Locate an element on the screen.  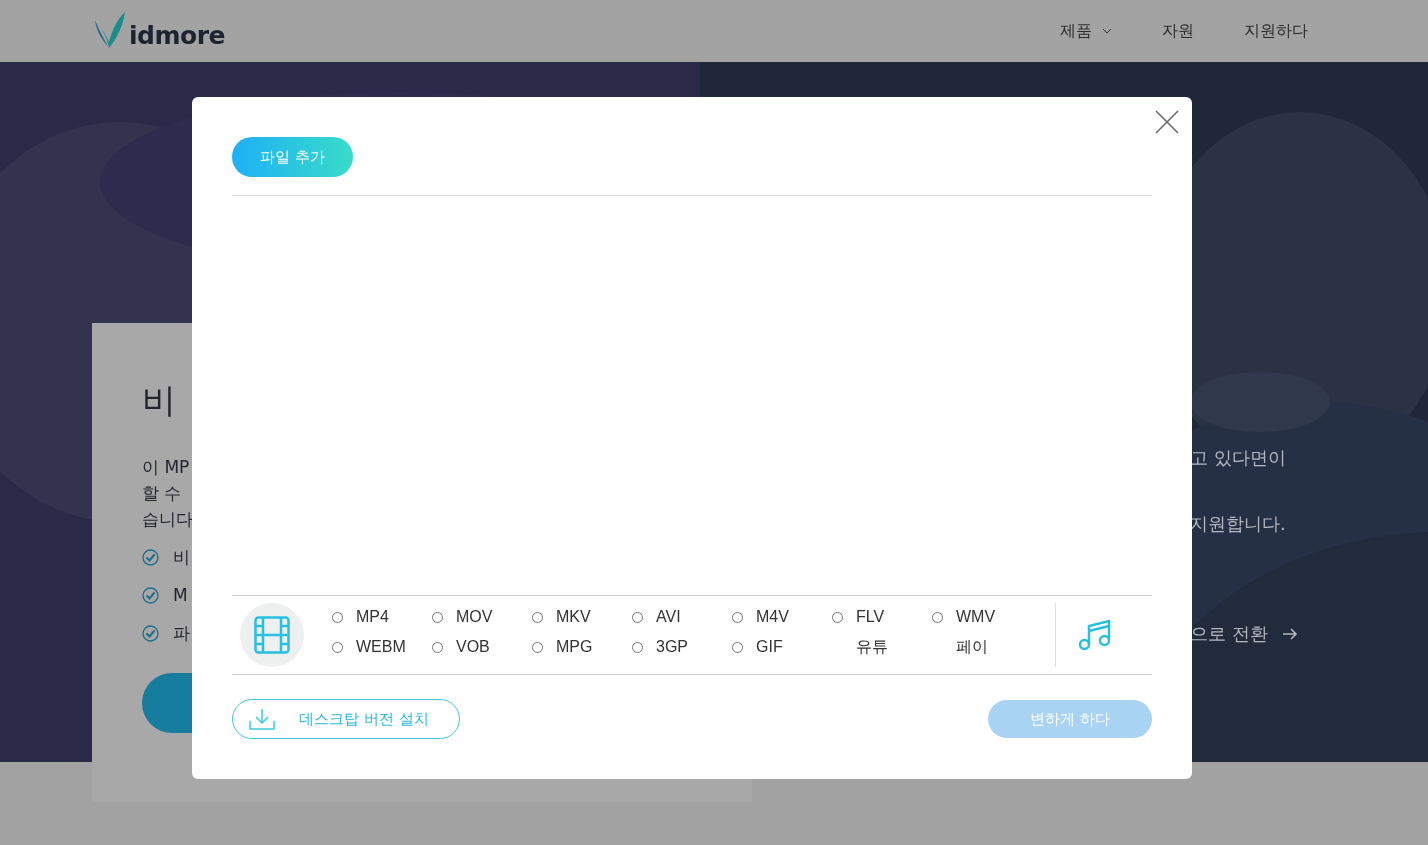
format-option: AVI is located at coordinates (682, 617).